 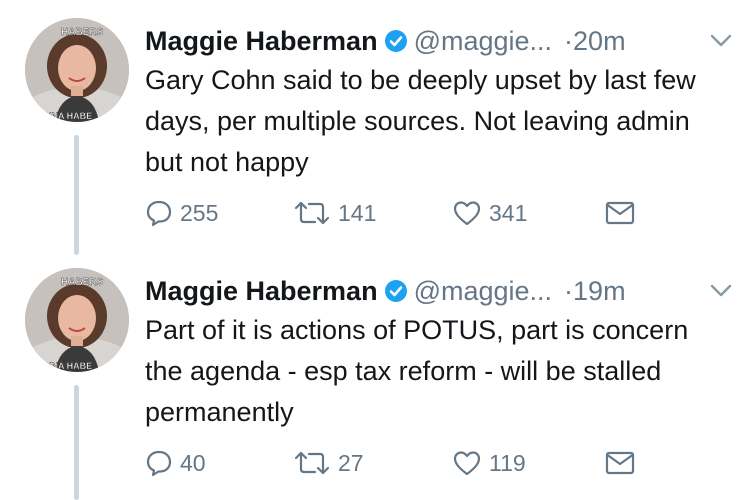 I want to click on tweet-header: Maggie Haberman @maggie... ·19m, so click(x=438, y=291).